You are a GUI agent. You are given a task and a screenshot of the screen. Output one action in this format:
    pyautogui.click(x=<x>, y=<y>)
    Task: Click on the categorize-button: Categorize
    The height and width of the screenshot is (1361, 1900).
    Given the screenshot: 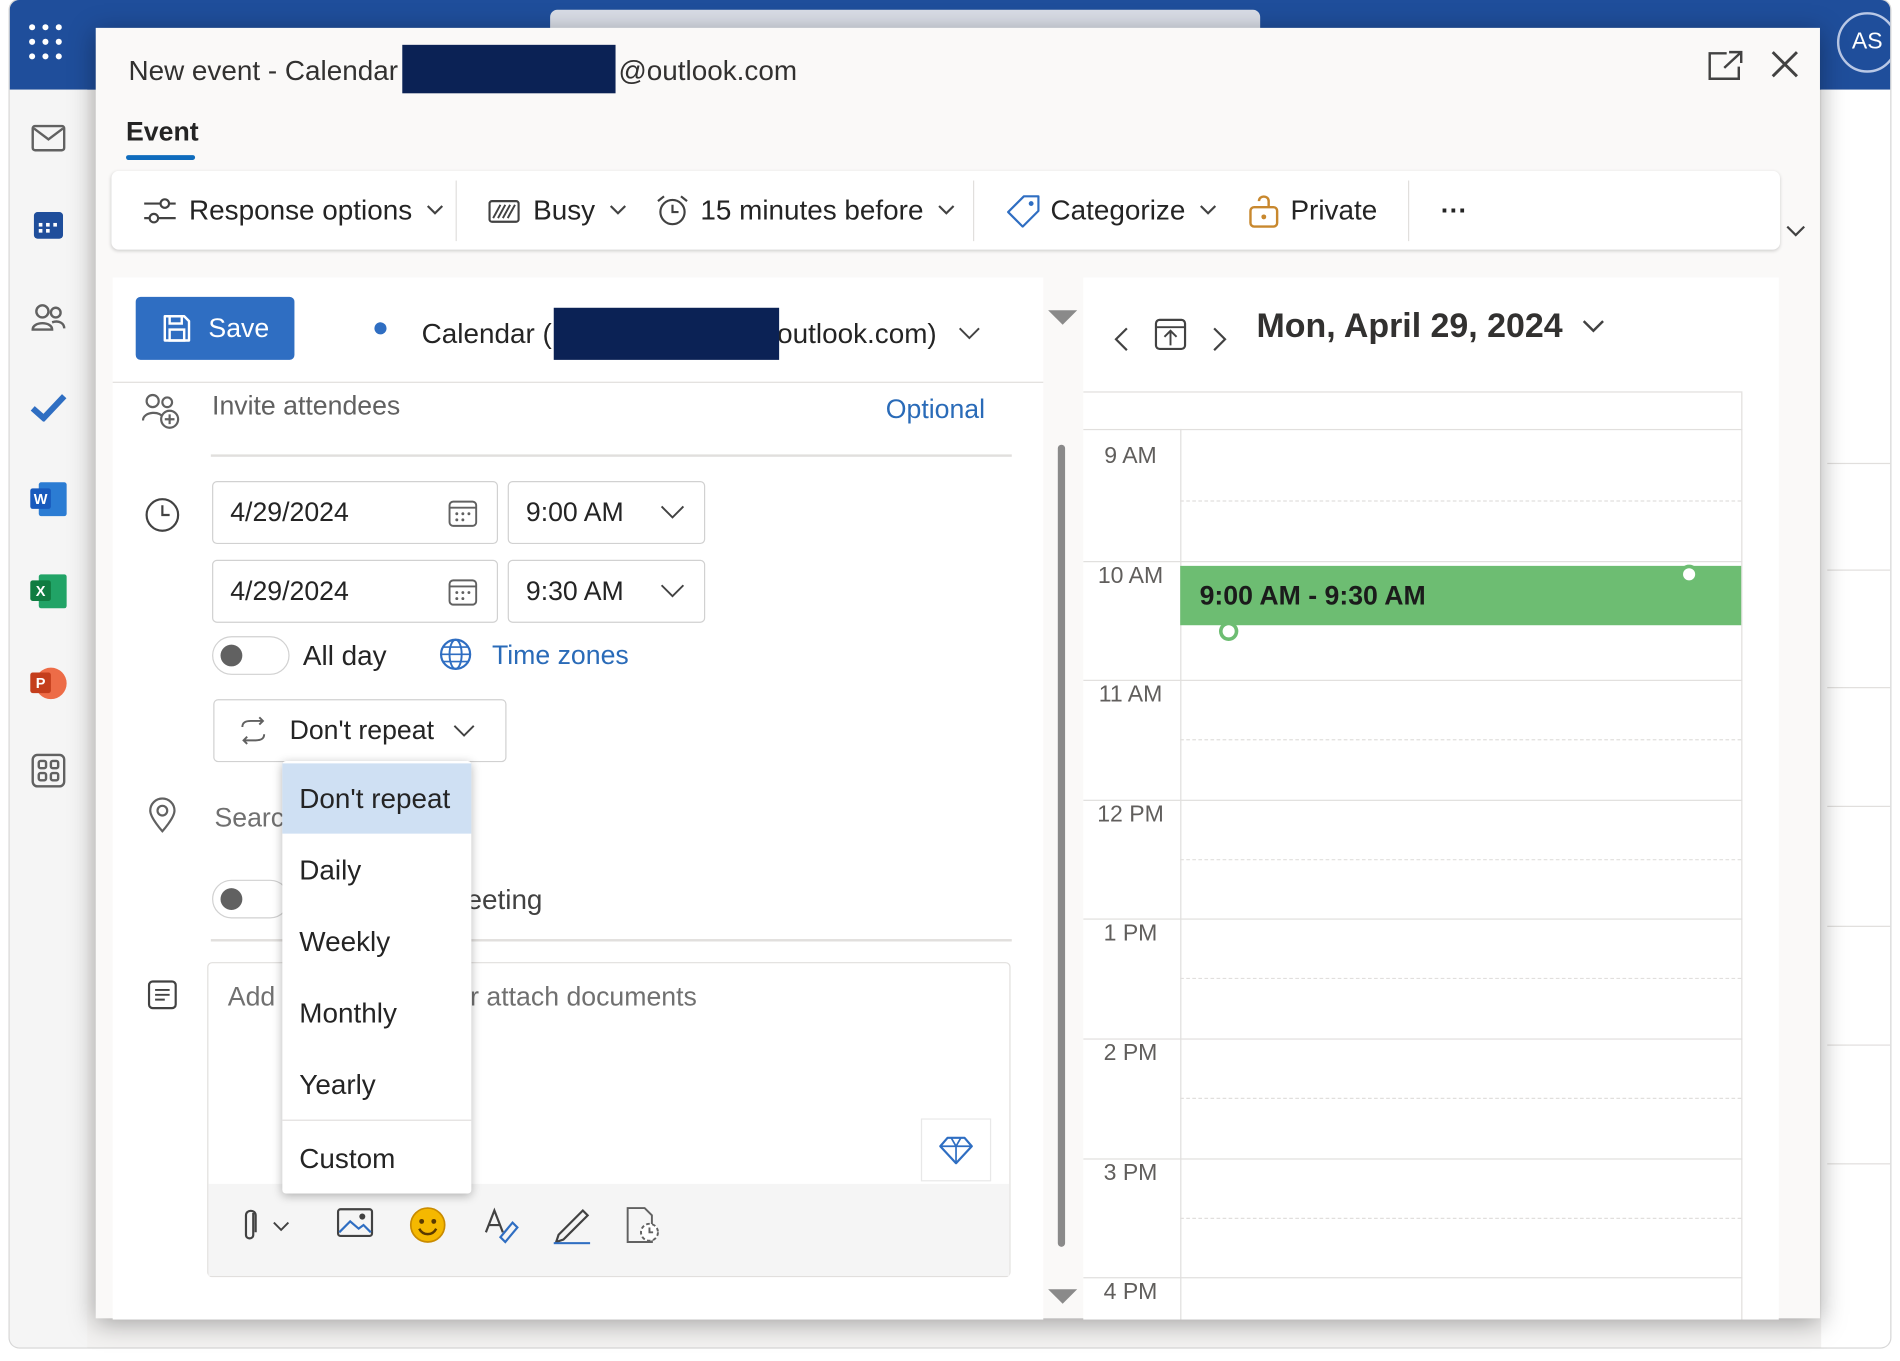 What is the action you would take?
    pyautogui.click(x=1112, y=210)
    